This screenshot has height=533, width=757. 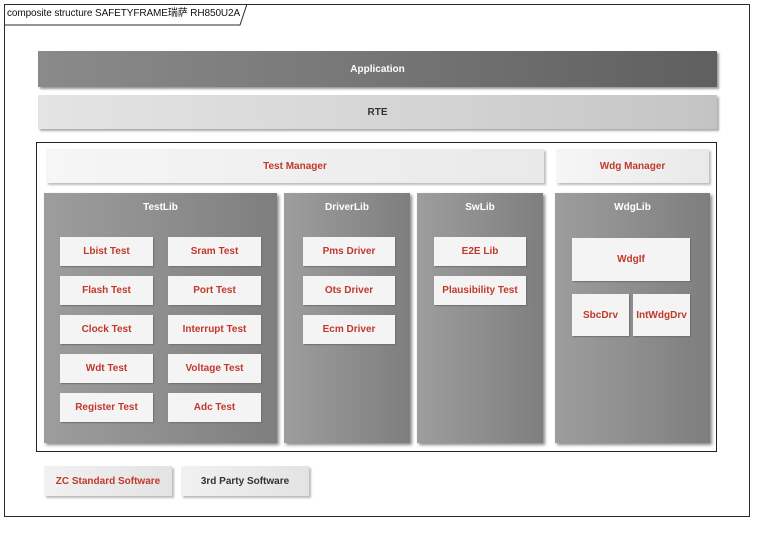 What do you see at coordinates (480, 318) in the screenshot?
I see `swlib-block: SwLib E2E Lib Plausibility Test` at bounding box center [480, 318].